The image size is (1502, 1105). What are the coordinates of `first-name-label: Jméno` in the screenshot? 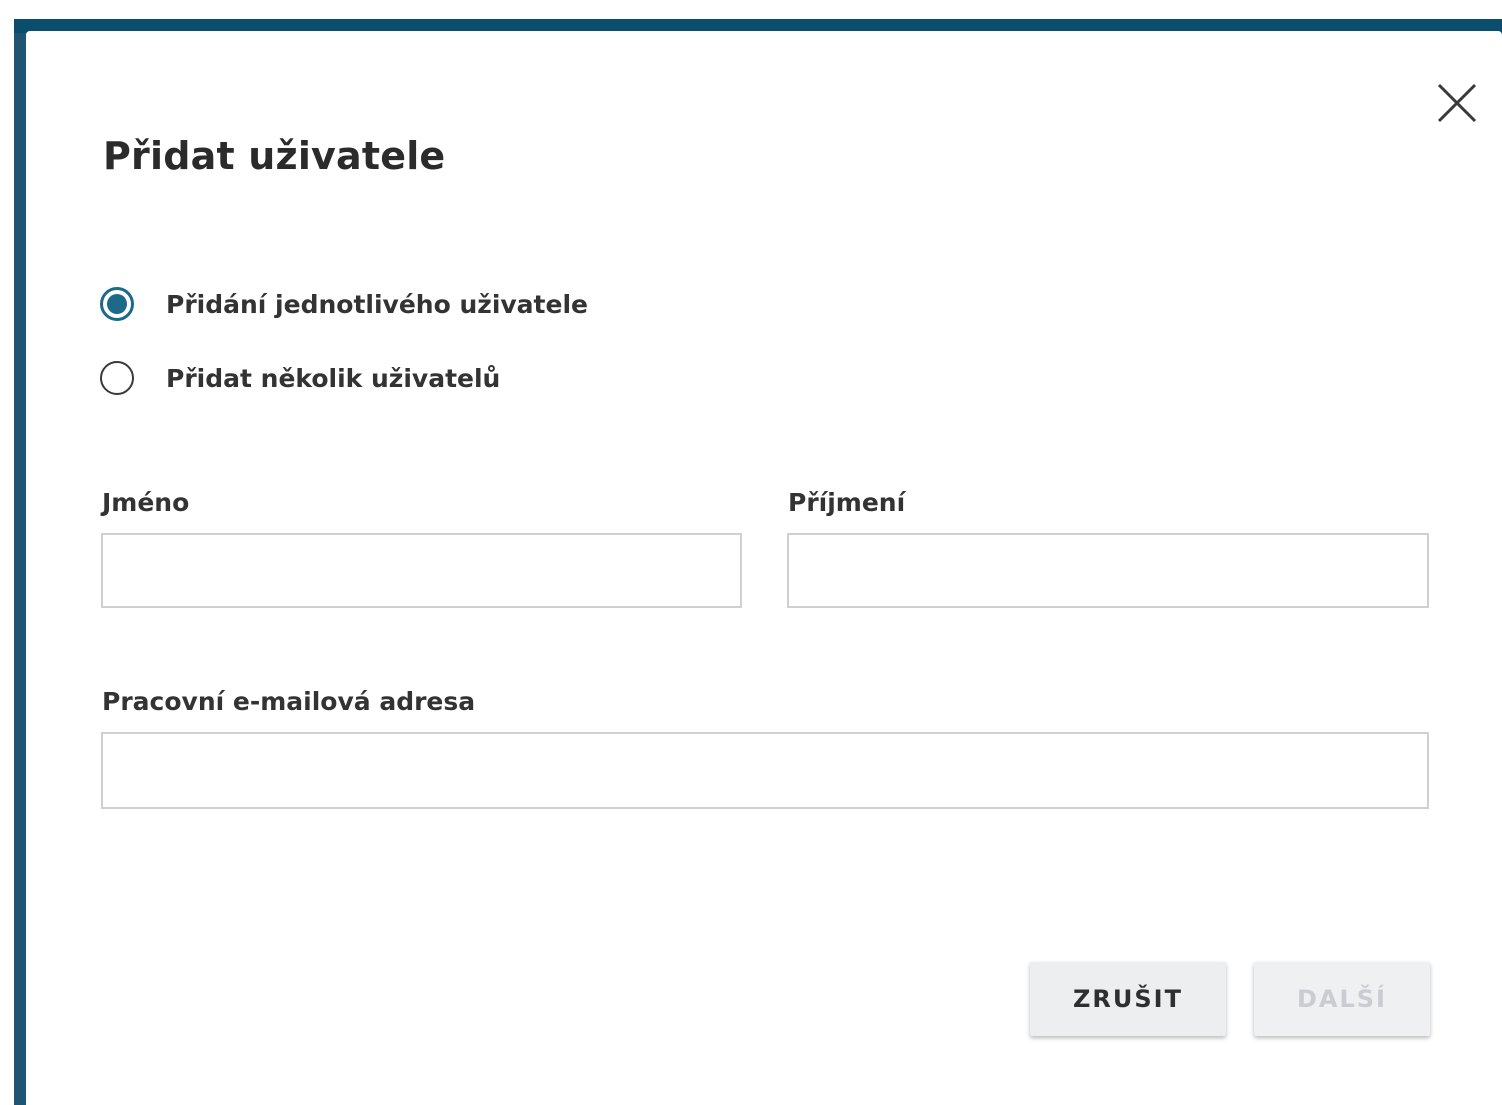 It's located at (146, 502).